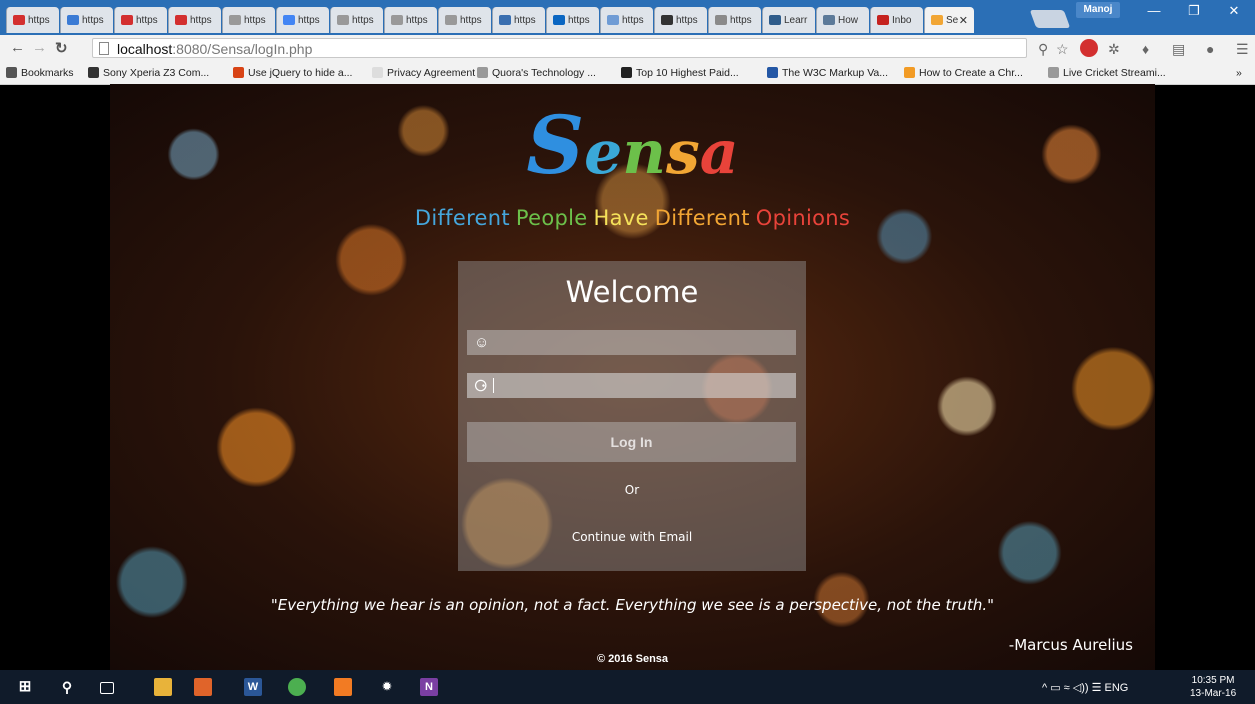 The width and height of the screenshot is (1255, 704). Describe the element at coordinates (1154, 11) in the screenshot. I see `minimize-button: —` at that location.